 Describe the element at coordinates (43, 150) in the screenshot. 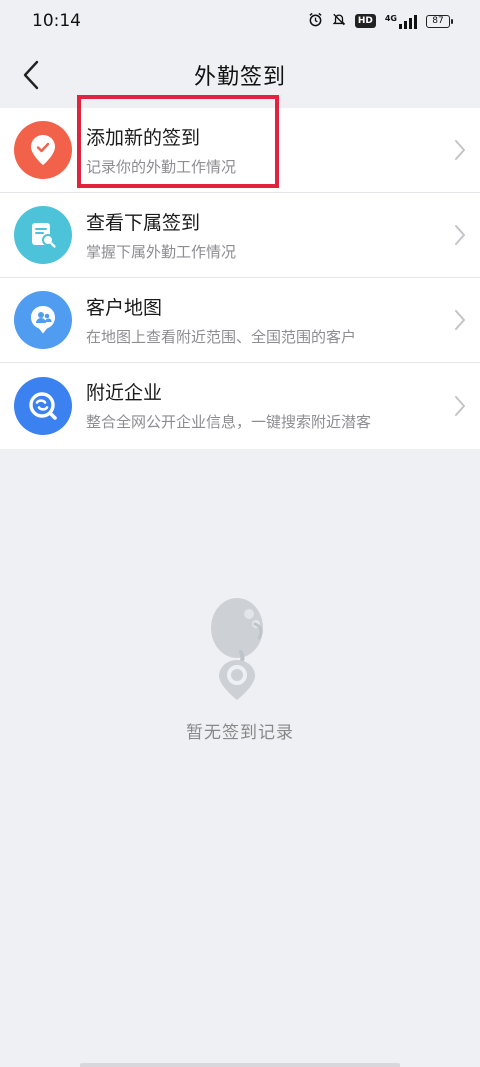

I see `location-check-icon` at that location.